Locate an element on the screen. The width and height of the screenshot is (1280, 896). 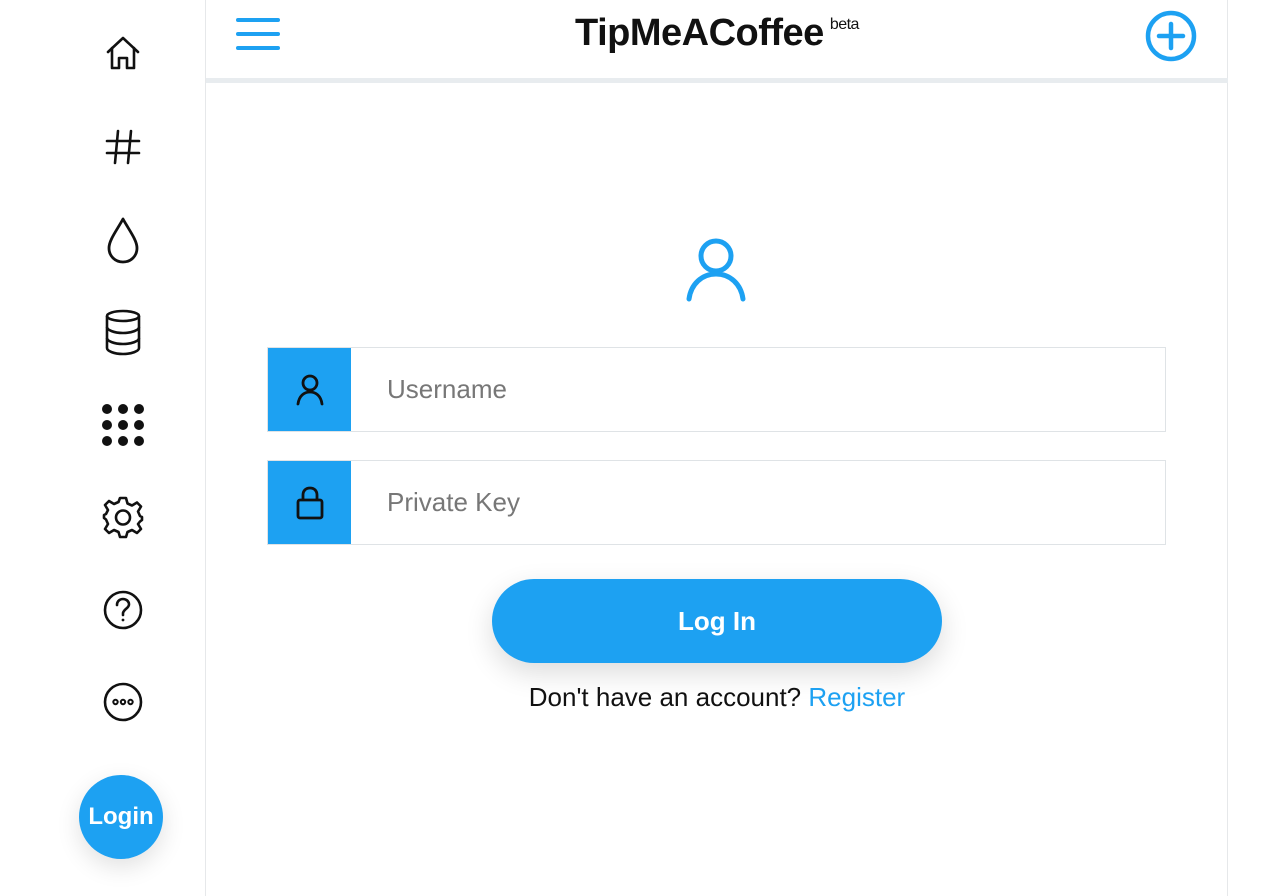
drop-icon is located at coordinates (123, 240).